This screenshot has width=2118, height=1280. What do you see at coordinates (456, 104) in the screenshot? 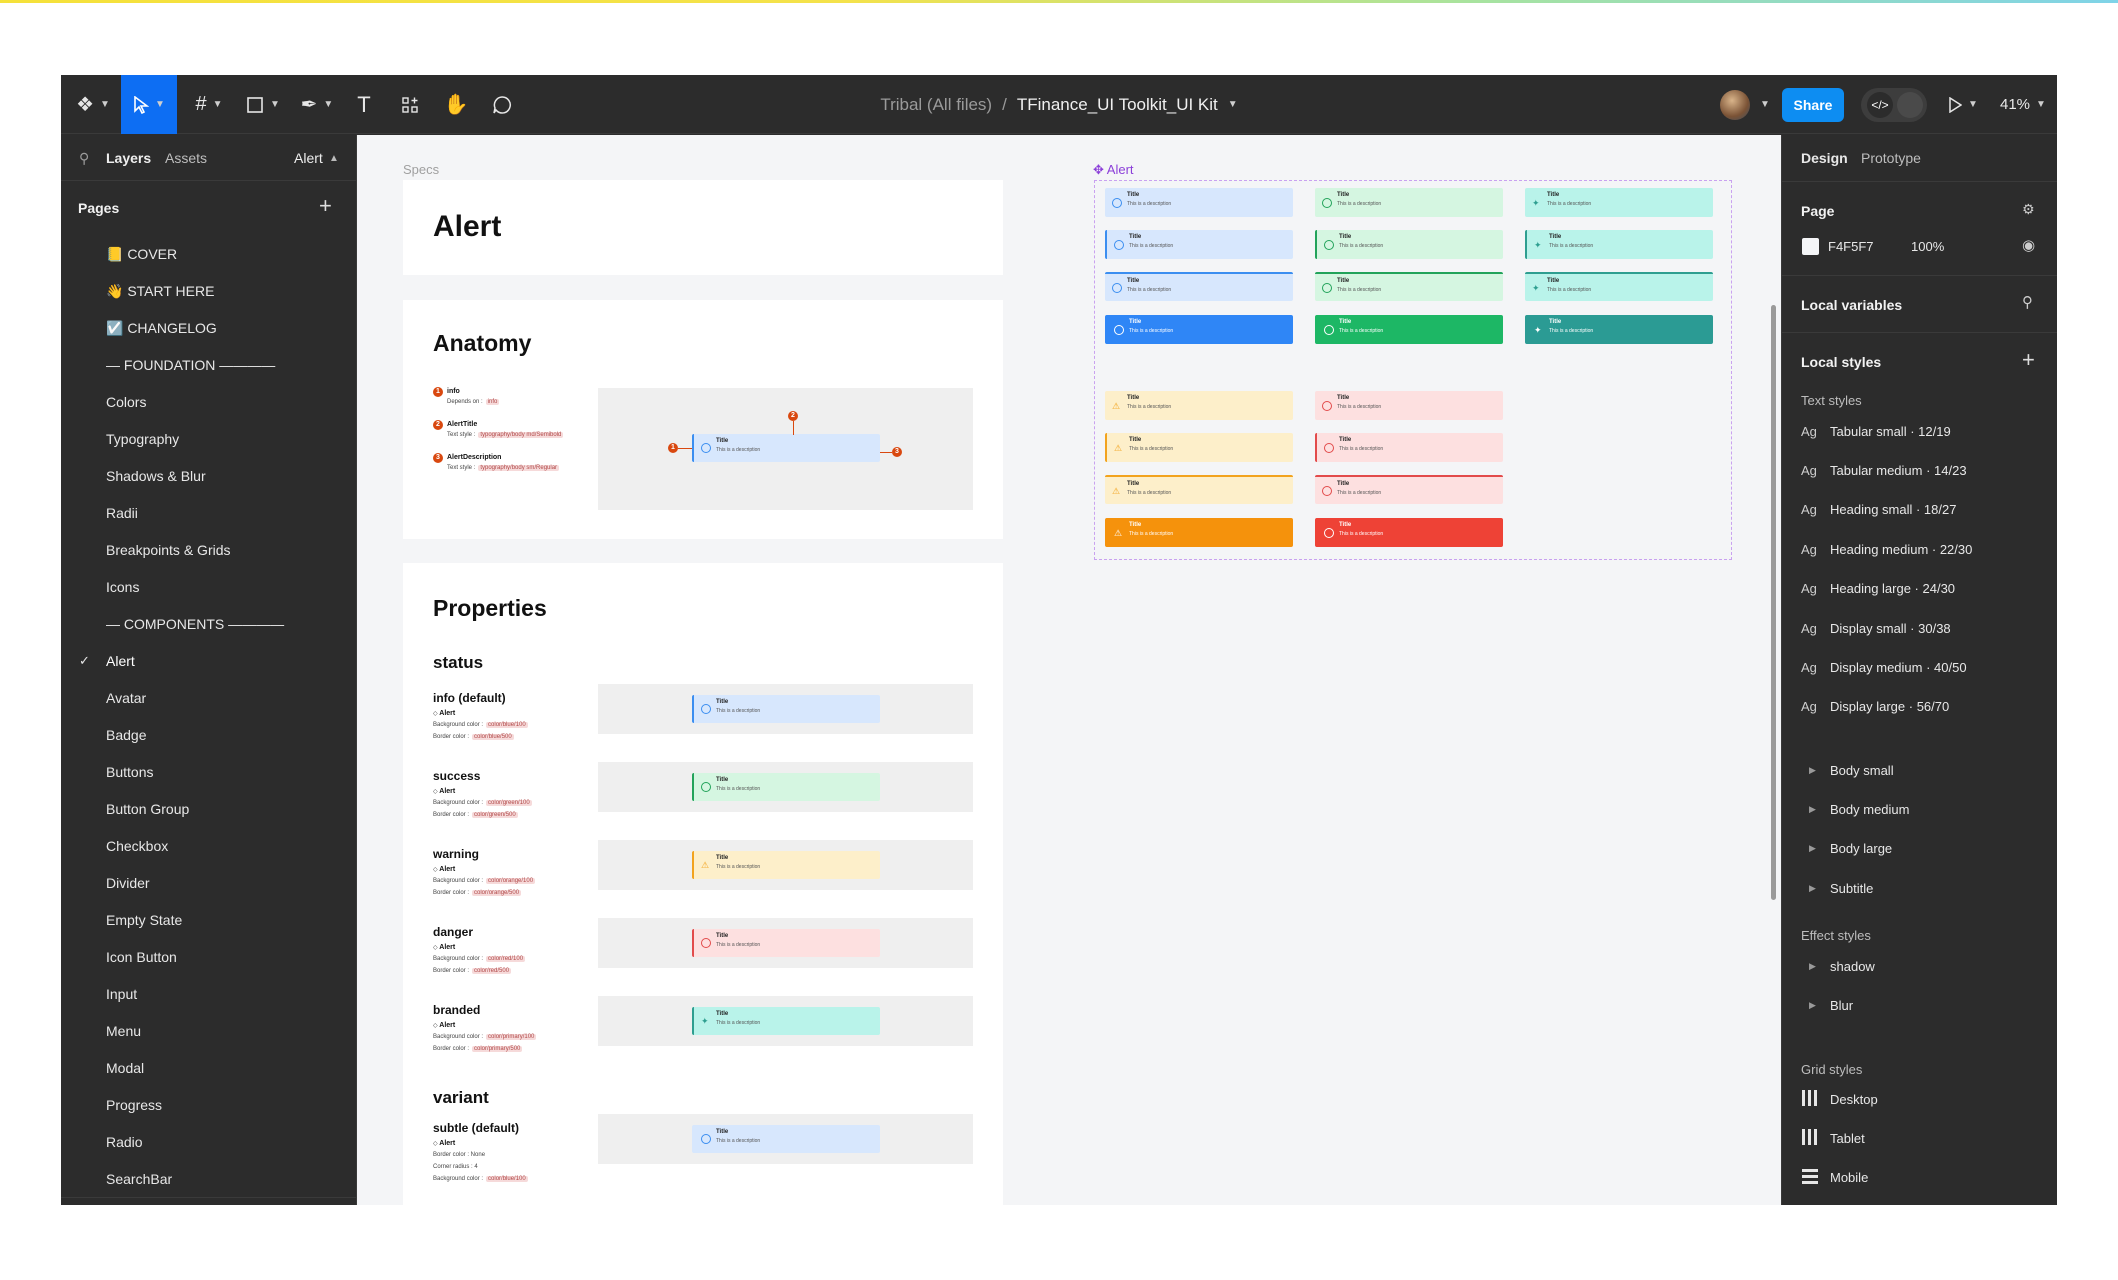
I see `hand-tool-button: ✋` at bounding box center [456, 104].